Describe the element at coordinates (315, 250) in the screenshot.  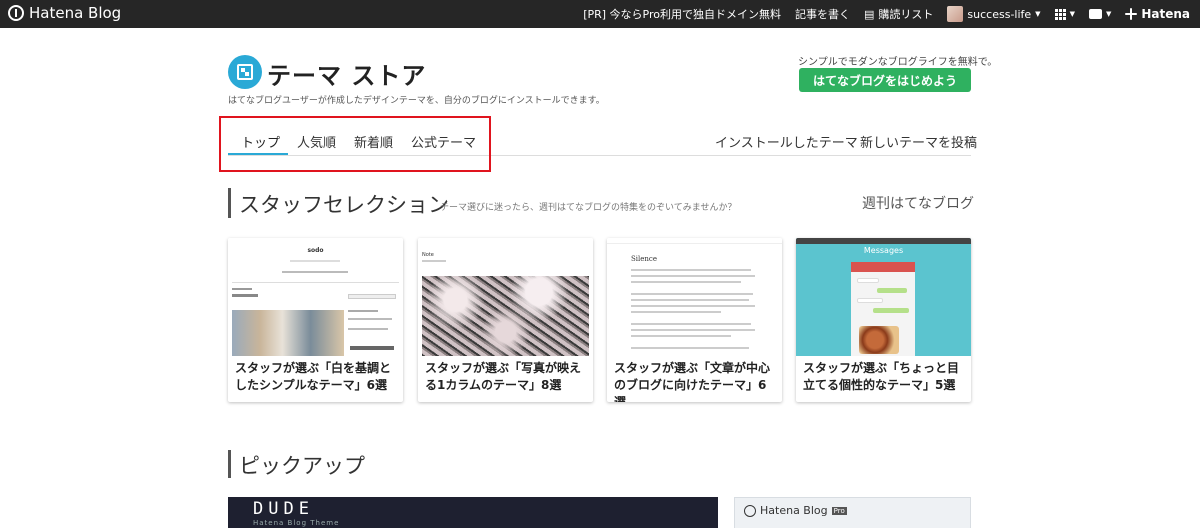
I see `thumb-theme-name: sodo` at that location.